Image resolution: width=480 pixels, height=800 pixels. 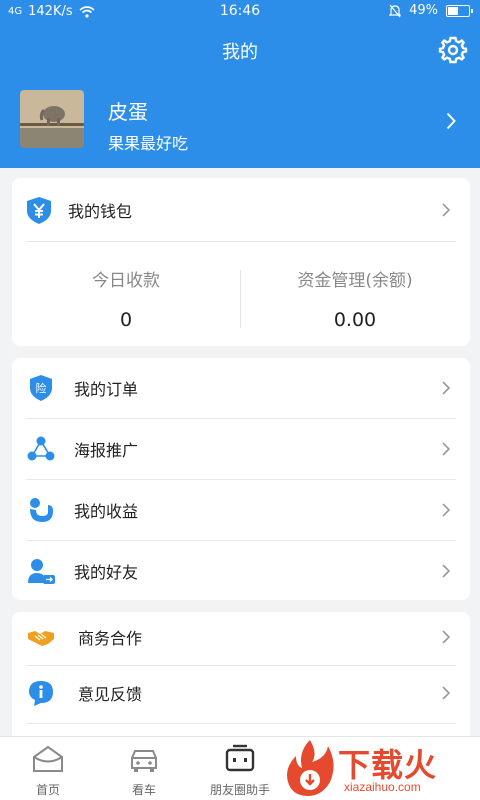 I want to click on menu-item-label: 我的收益, so click(x=106, y=511).